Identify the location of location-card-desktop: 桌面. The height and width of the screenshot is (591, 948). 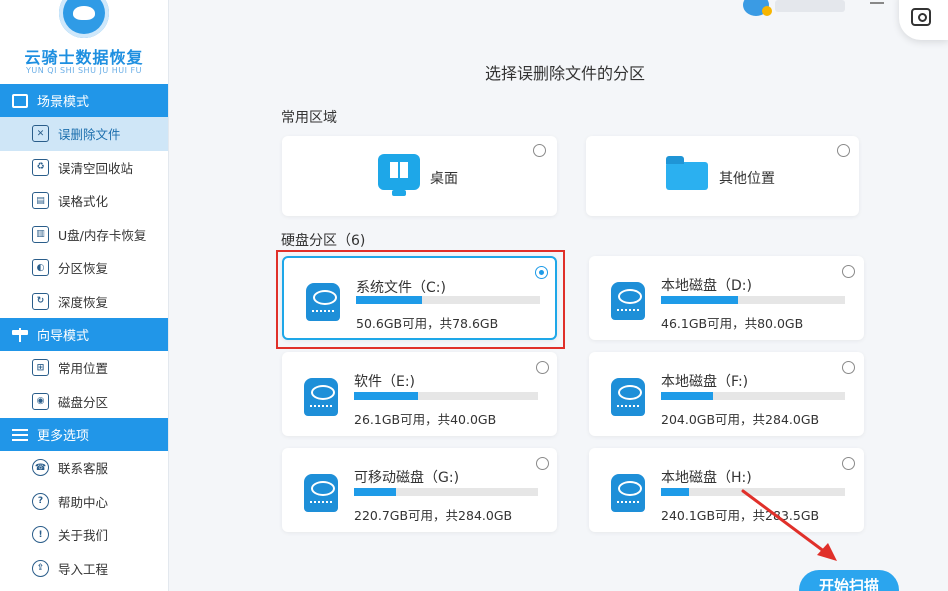
(419, 176).